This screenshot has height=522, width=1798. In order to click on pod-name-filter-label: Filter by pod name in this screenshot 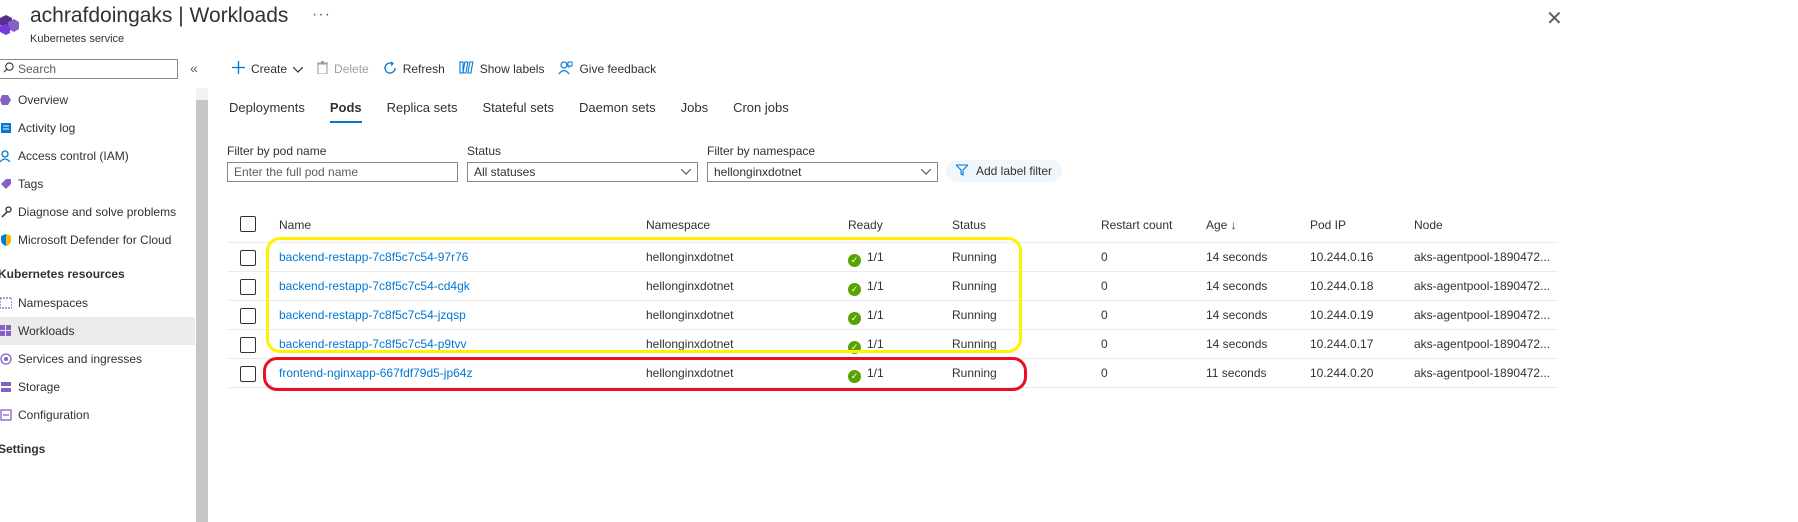, I will do `click(277, 151)`.